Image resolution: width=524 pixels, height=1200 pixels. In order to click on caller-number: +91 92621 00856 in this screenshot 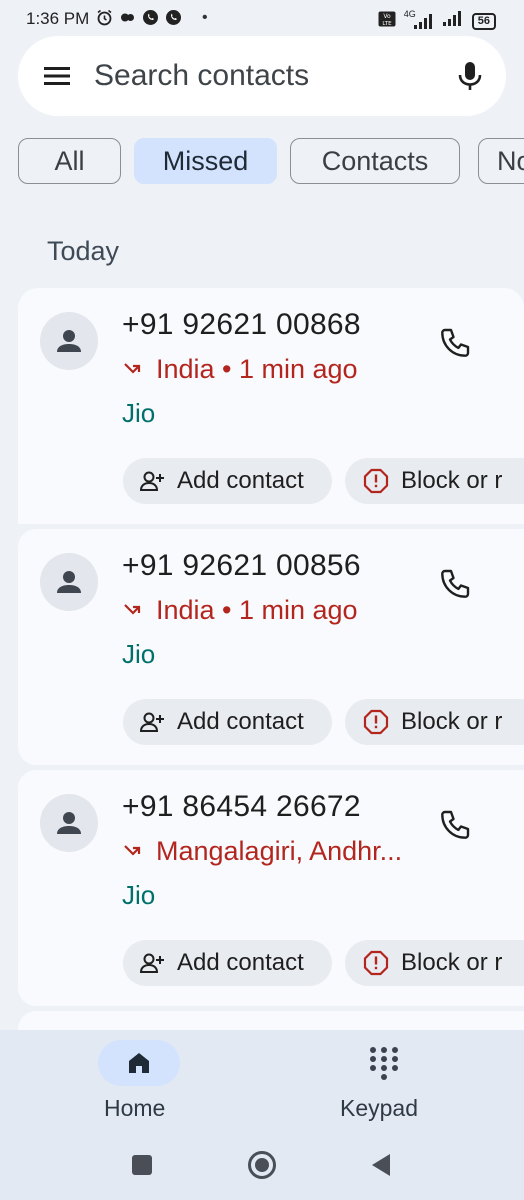, I will do `click(241, 565)`.